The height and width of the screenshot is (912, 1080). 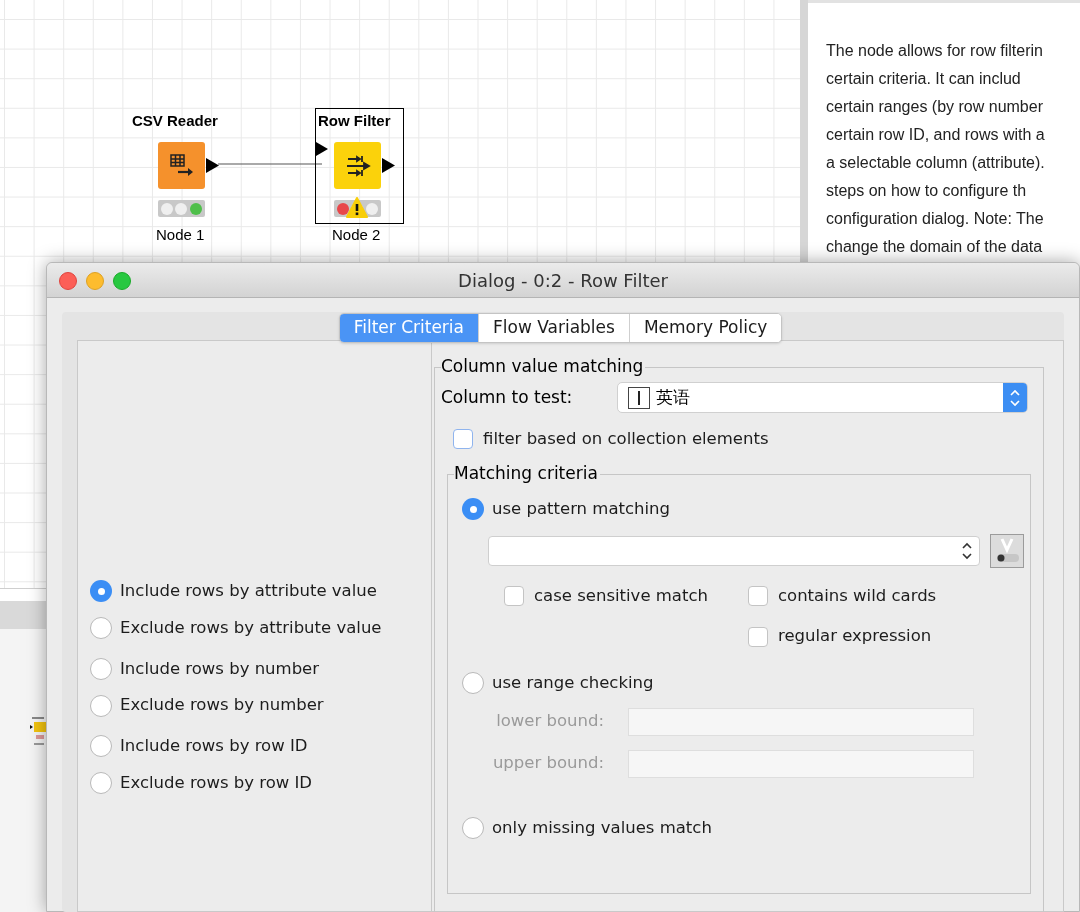 What do you see at coordinates (563, 280) in the screenshot?
I see `window-title: Dialog - 0:2 - Row Filter` at bounding box center [563, 280].